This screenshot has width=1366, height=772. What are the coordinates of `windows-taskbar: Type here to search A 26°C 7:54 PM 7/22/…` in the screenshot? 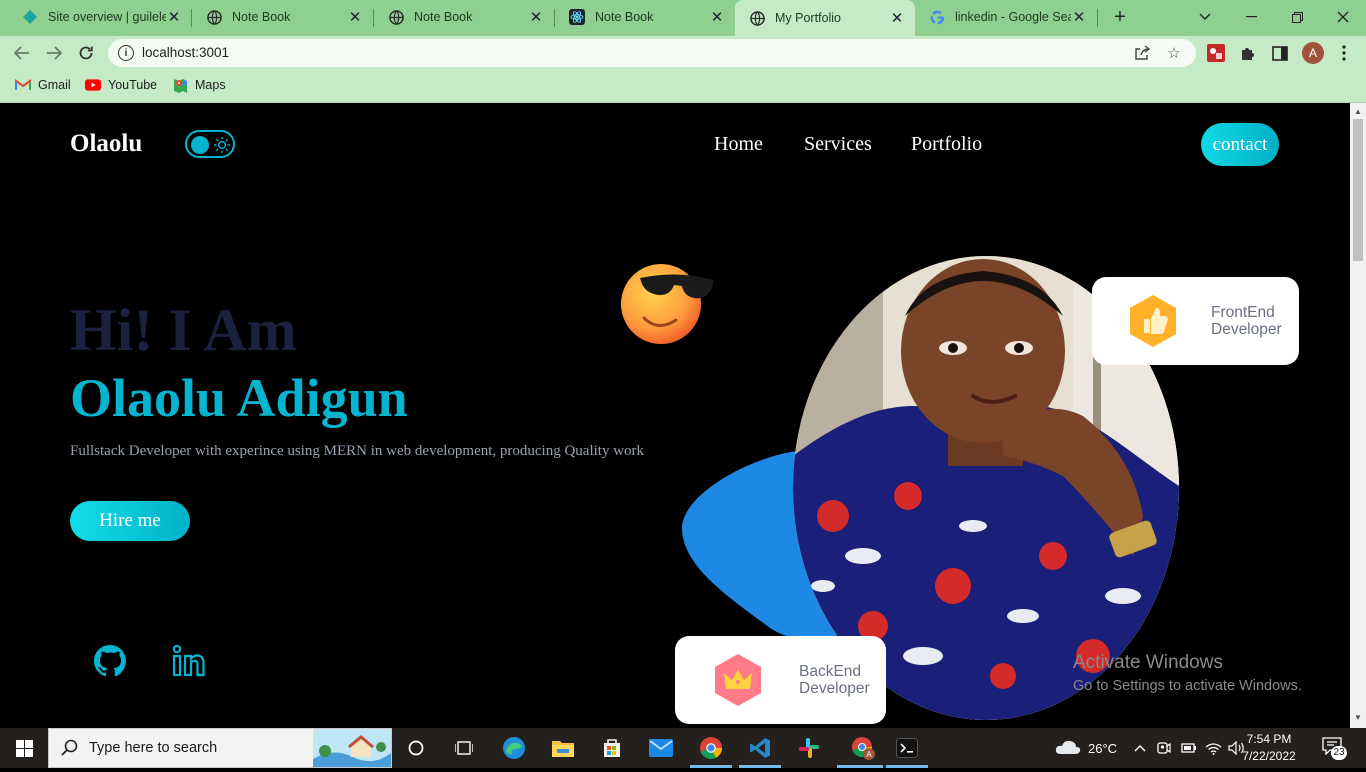 It's located at (683, 748).